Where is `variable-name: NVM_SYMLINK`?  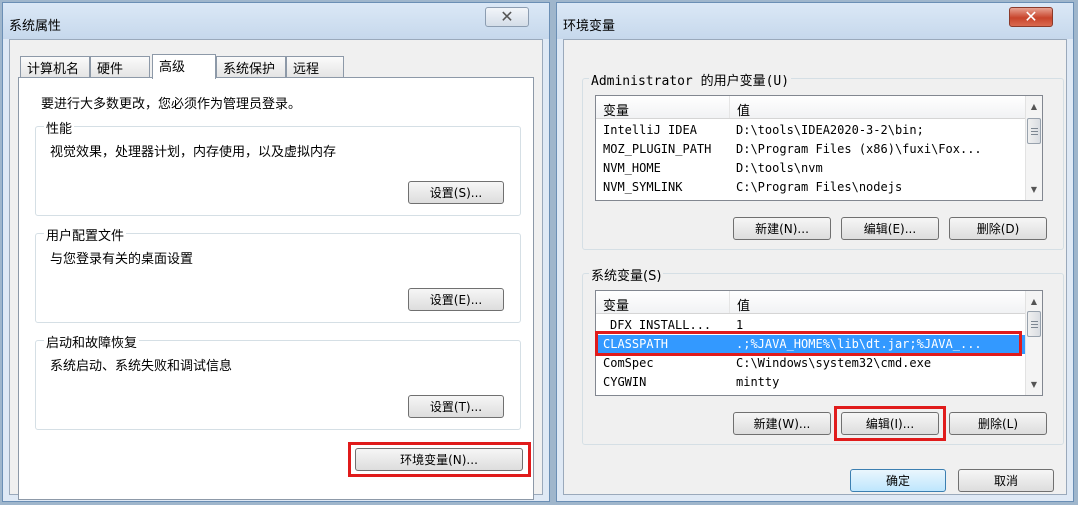
variable-name: NVM_SYMLINK is located at coordinates (643, 187).